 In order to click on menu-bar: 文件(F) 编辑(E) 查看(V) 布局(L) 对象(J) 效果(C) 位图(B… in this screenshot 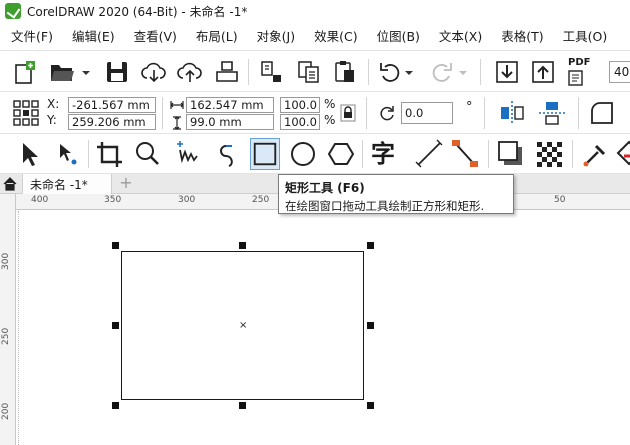, I will do `click(315, 35)`.